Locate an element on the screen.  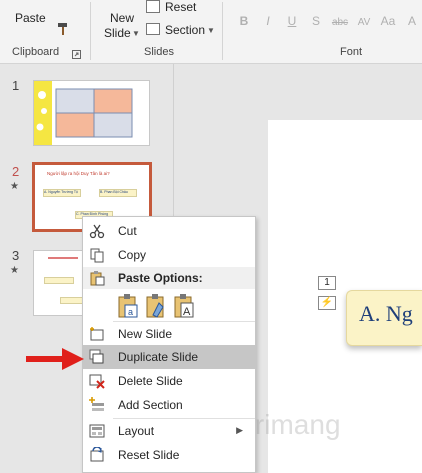
change-case-icon: Aa is located at coordinates (388, 21).